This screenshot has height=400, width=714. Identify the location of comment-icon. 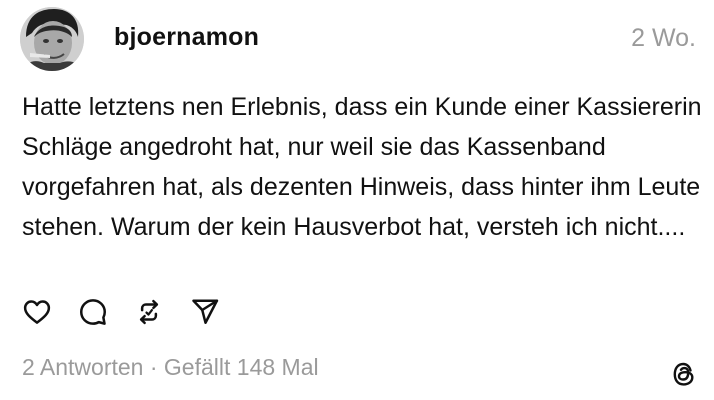
(93, 312).